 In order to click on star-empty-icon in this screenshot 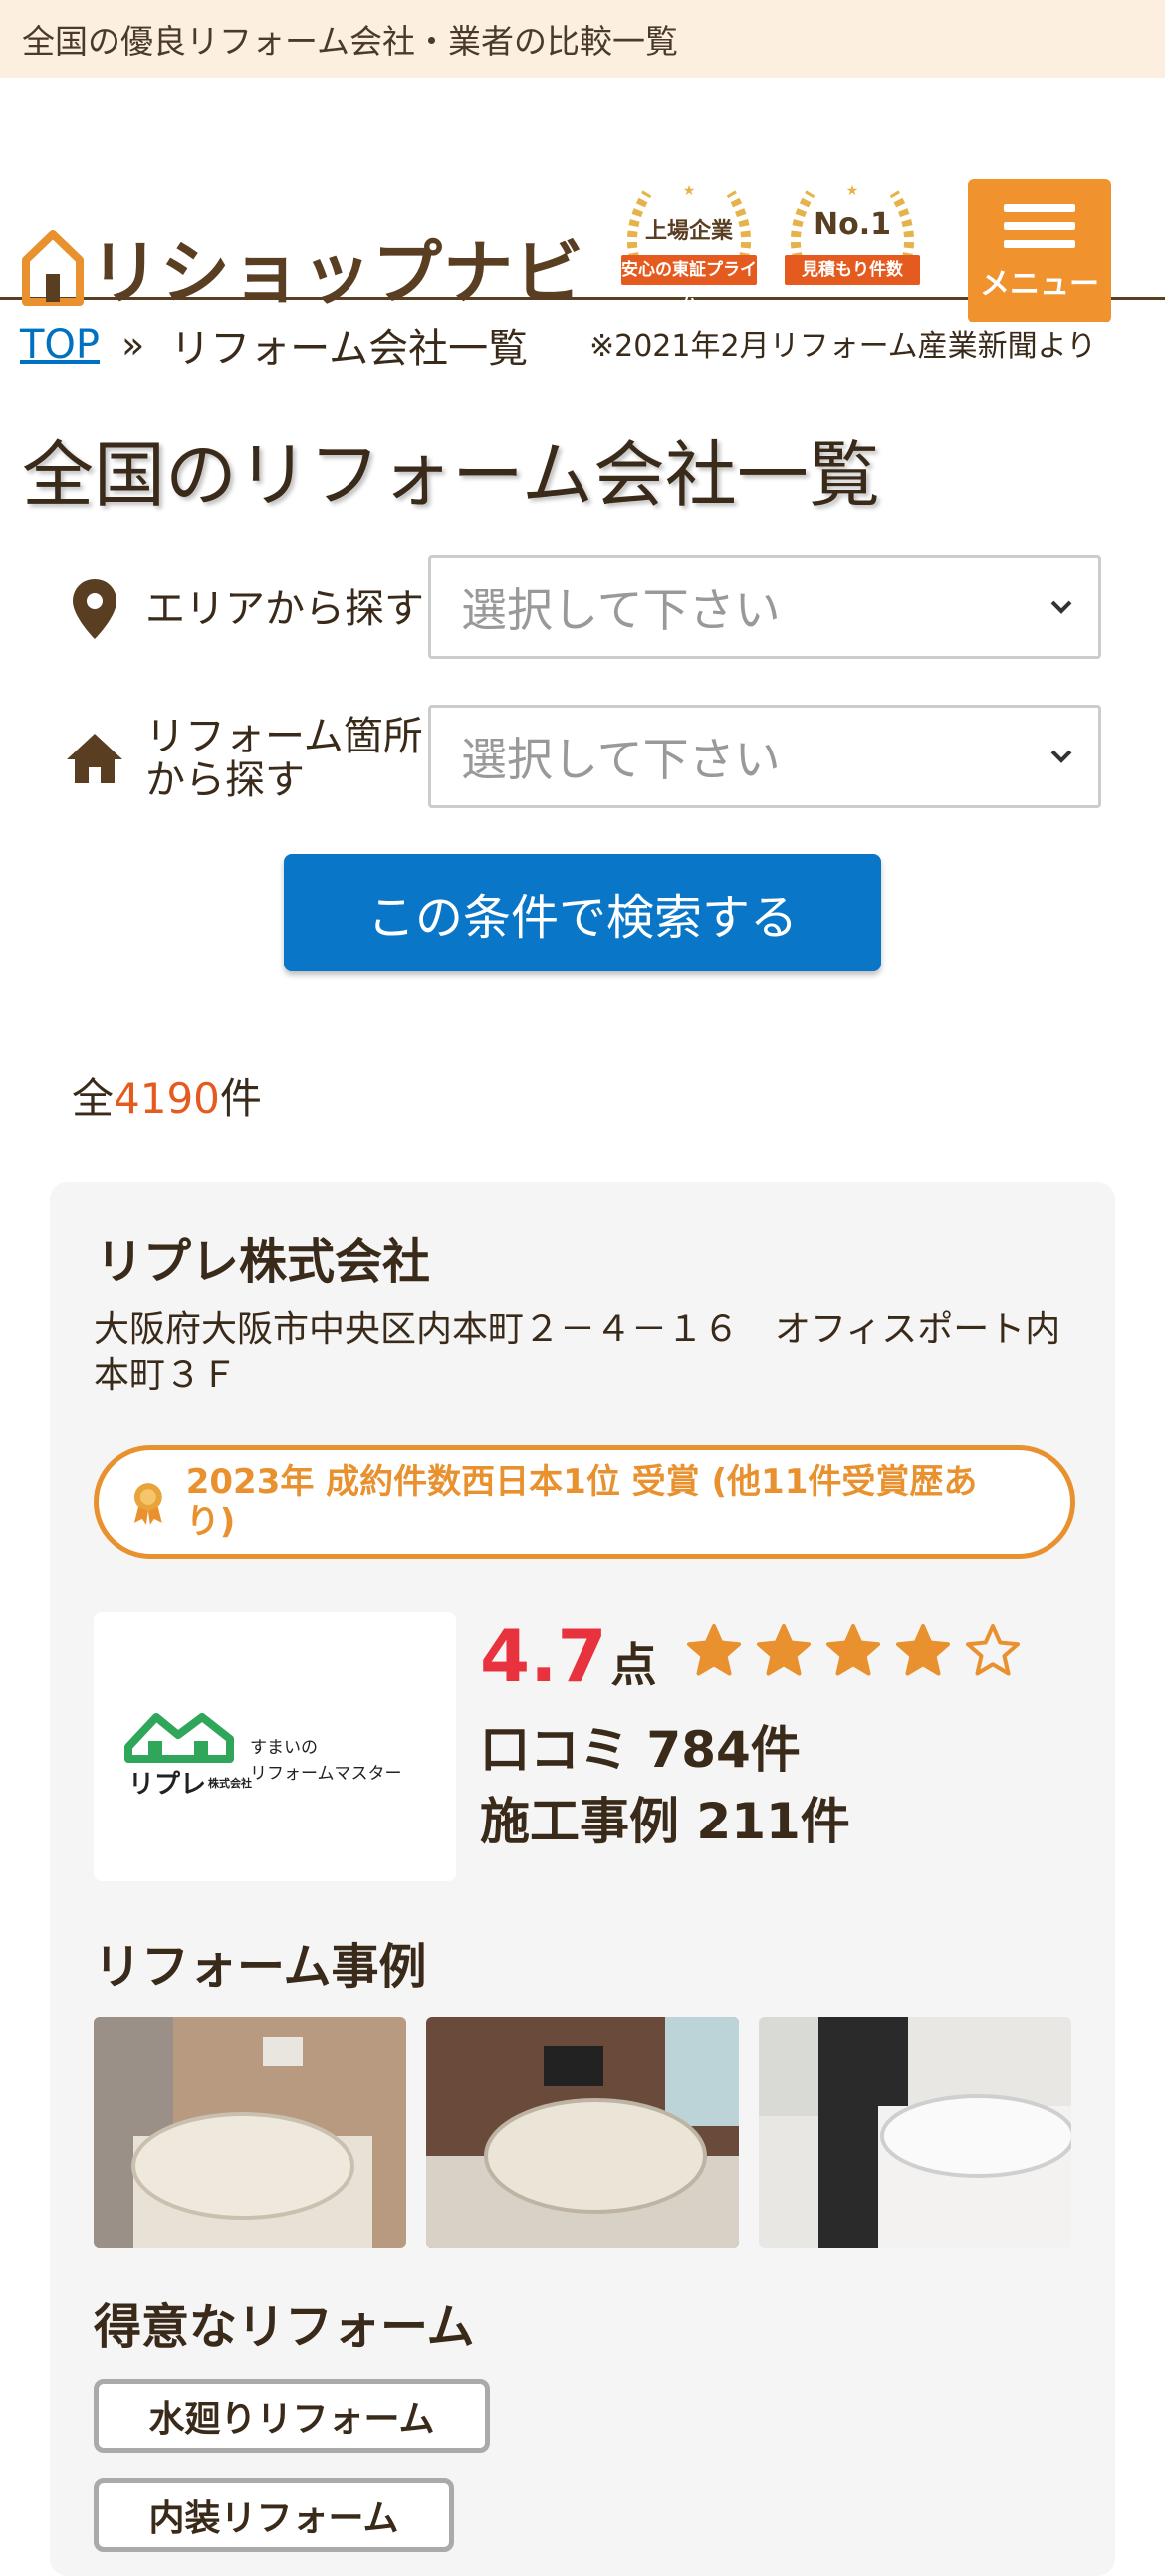, I will do `click(993, 1650)`.